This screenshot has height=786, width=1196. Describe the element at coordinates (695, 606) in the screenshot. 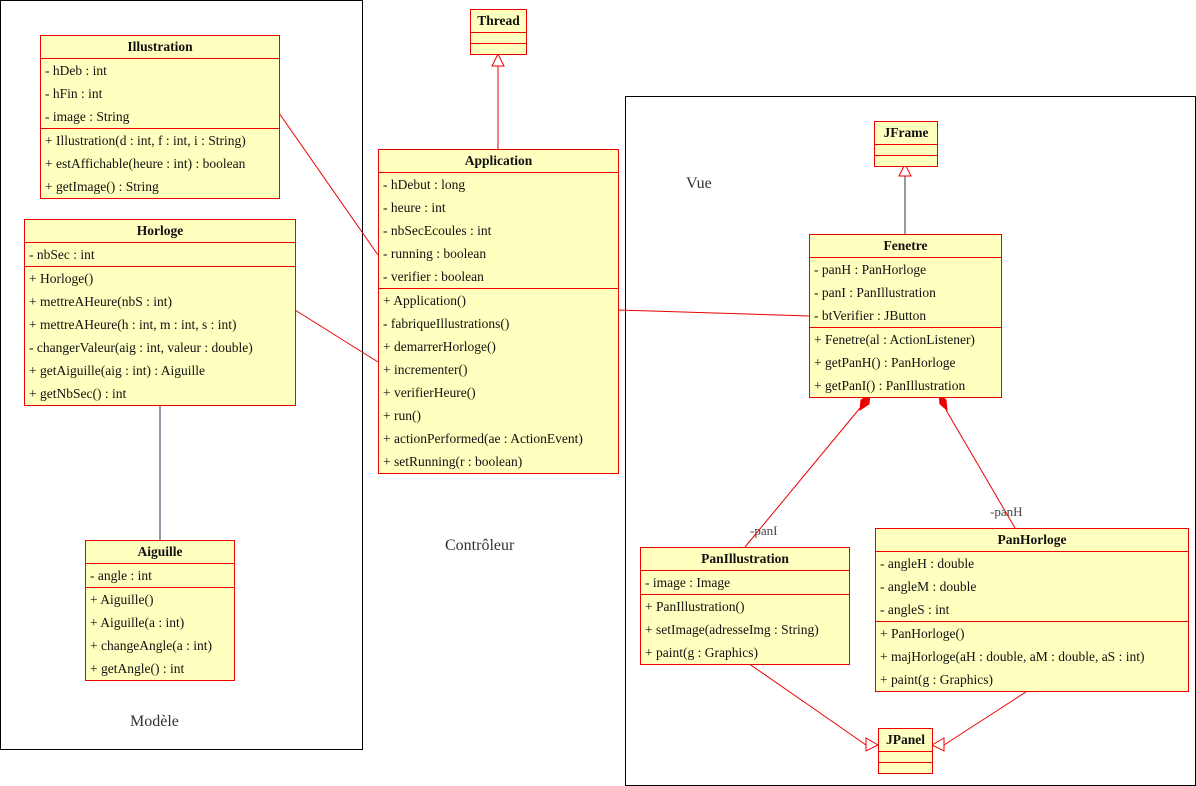

I see `operation: + PanIllustration()` at that location.